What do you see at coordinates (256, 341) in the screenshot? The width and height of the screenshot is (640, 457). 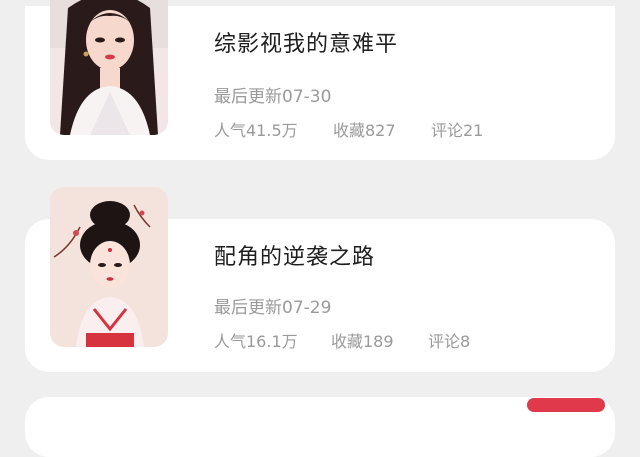 I see `popularity-count: 人气16.1万` at bounding box center [256, 341].